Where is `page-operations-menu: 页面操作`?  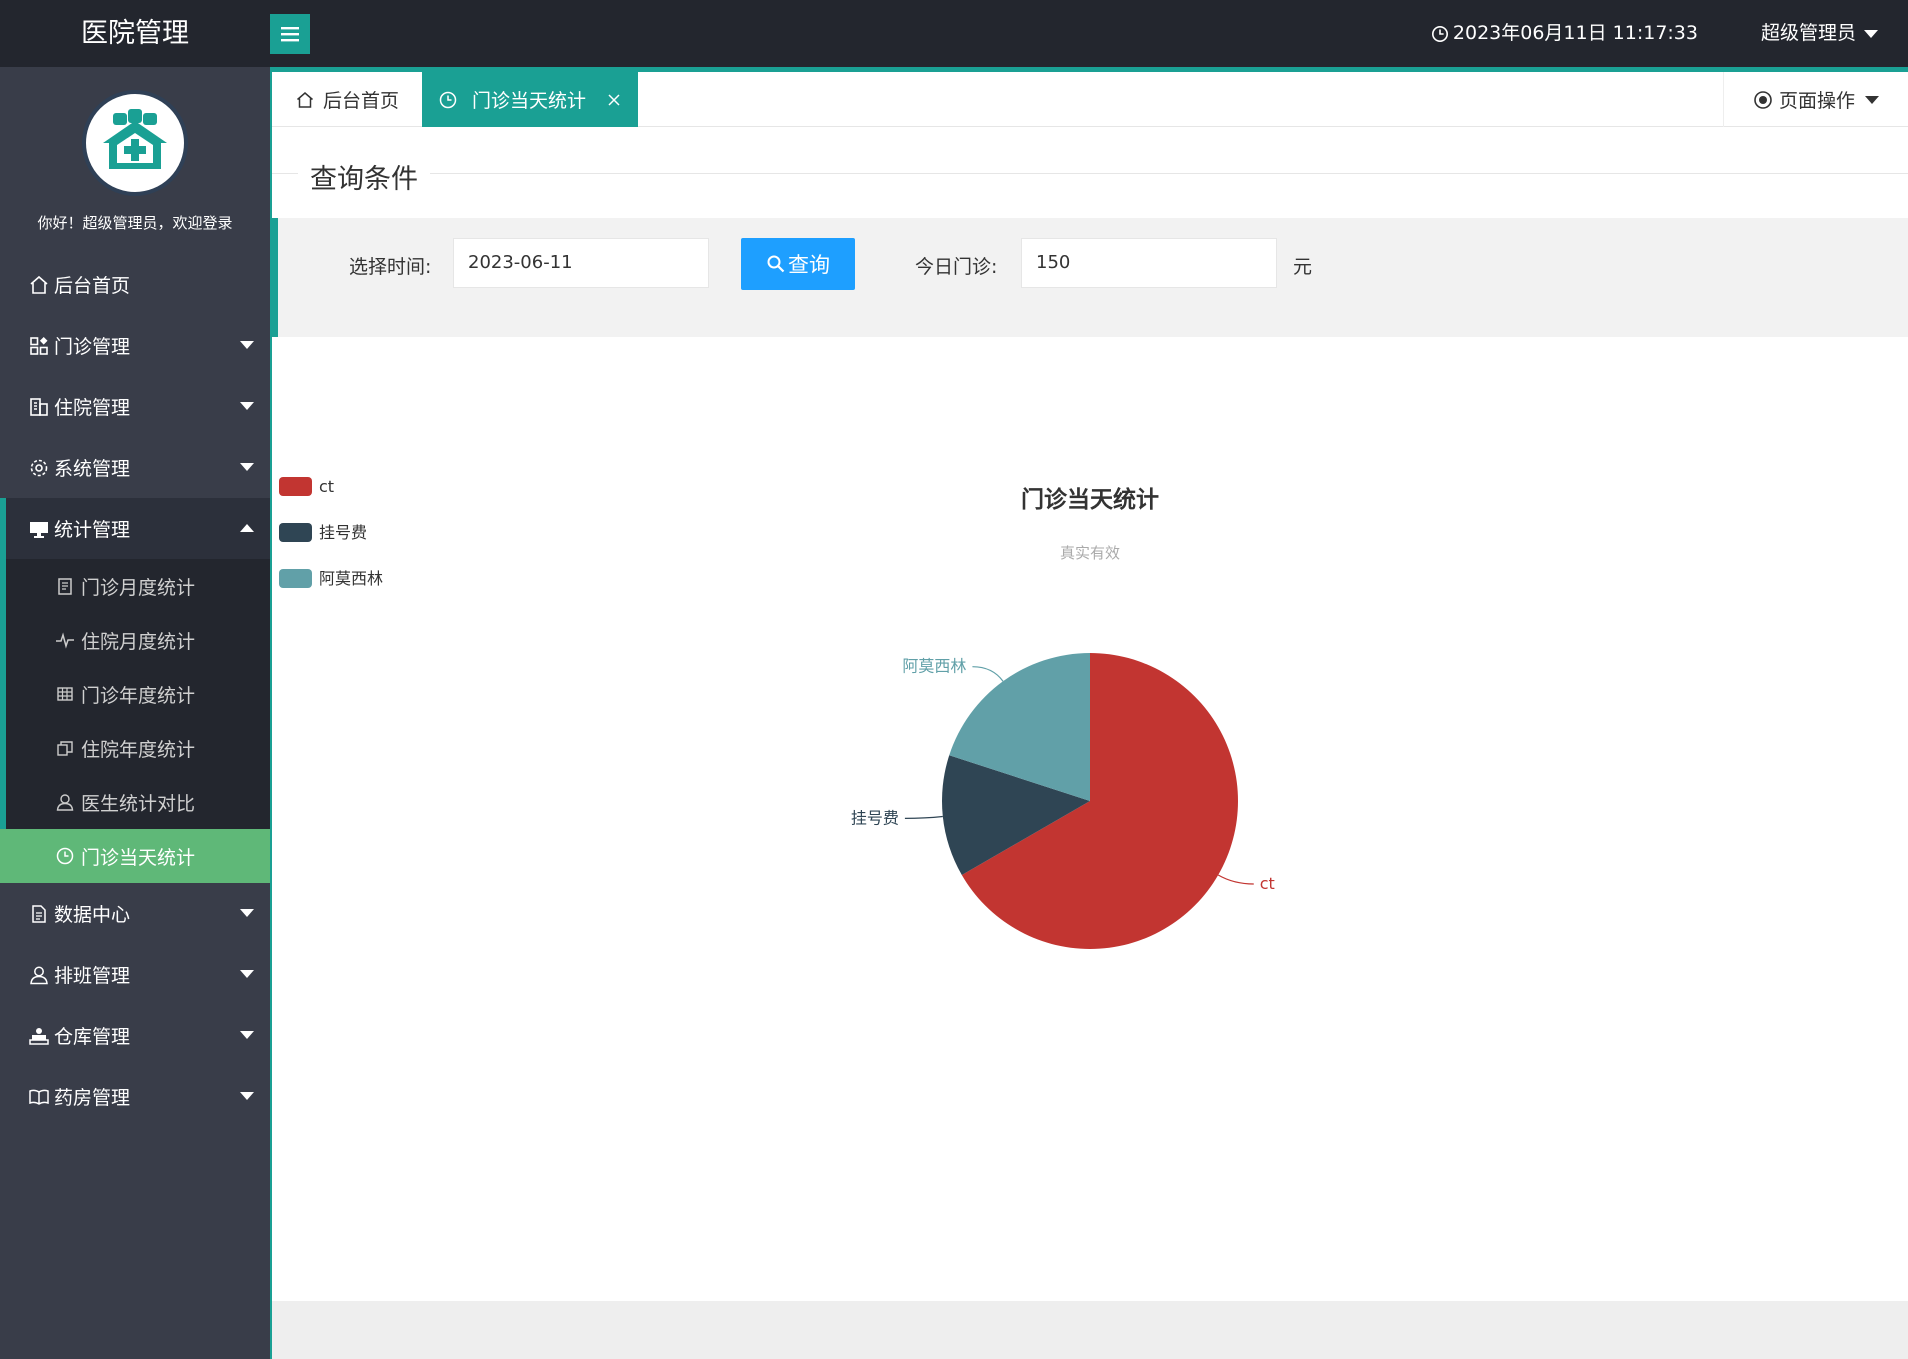
page-operations-menu: 页面操作 is located at coordinates (1815, 99).